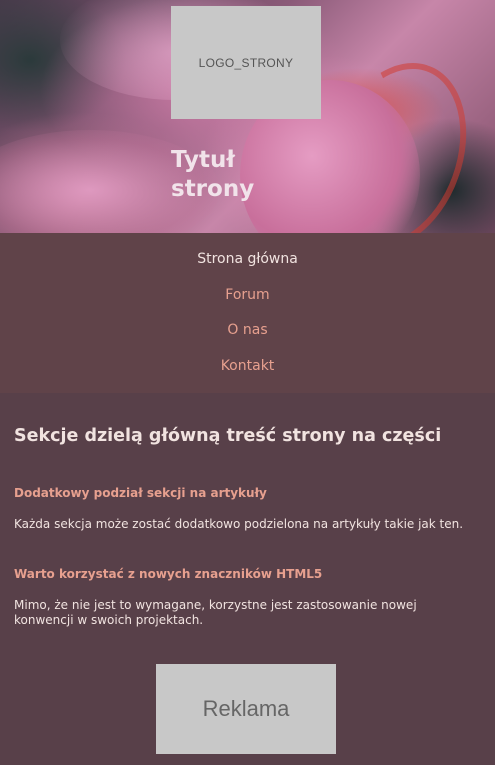 This screenshot has height=765, width=495. I want to click on advertisement-banner: Reklama, so click(246, 709).